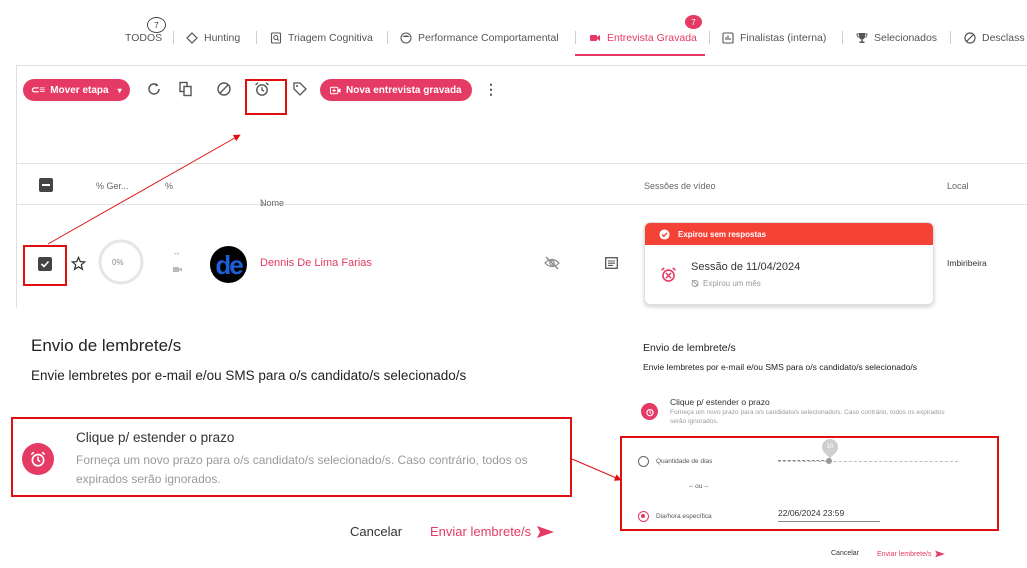  I want to click on block-button, so click(224, 89).